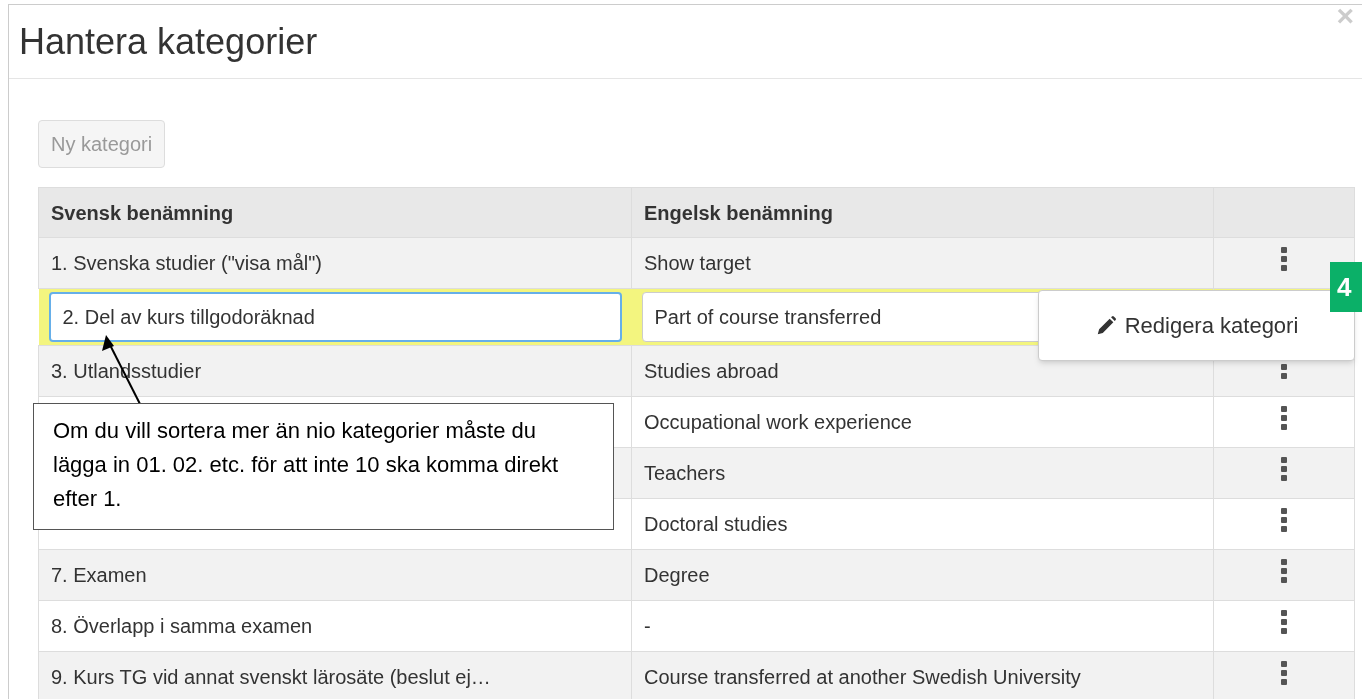  What do you see at coordinates (306, 465) in the screenshot?
I see `callout-text: Om du vill sortera mer än nio kategorier måste du lägga in 01. 02. etc. för att inte 10 ska komma direkt efter 1.` at bounding box center [306, 465].